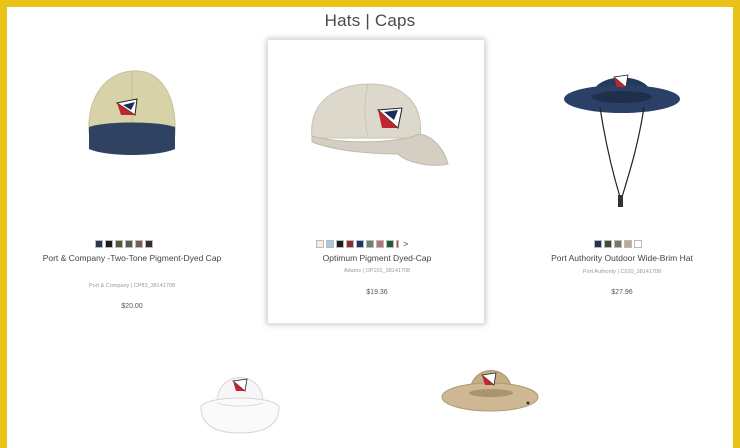 Image resolution: width=740 pixels, height=448 pixels. What do you see at coordinates (405, 244) in the screenshot?
I see `more-swatches-chevron-icon: >` at bounding box center [405, 244].